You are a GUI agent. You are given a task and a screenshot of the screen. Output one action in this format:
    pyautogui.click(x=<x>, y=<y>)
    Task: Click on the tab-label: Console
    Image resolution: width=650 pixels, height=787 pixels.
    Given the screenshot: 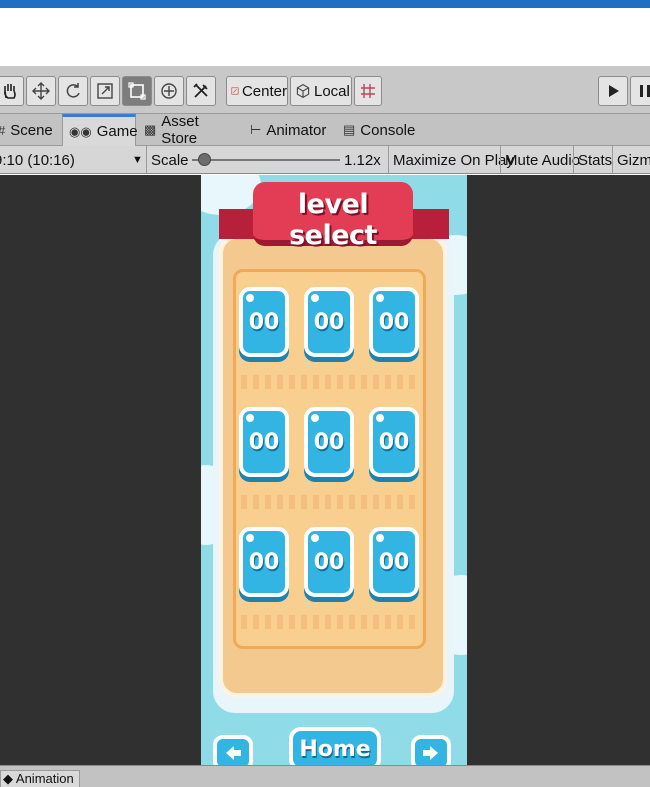 What is the action you would take?
    pyautogui.click(x=388, y=130)
    